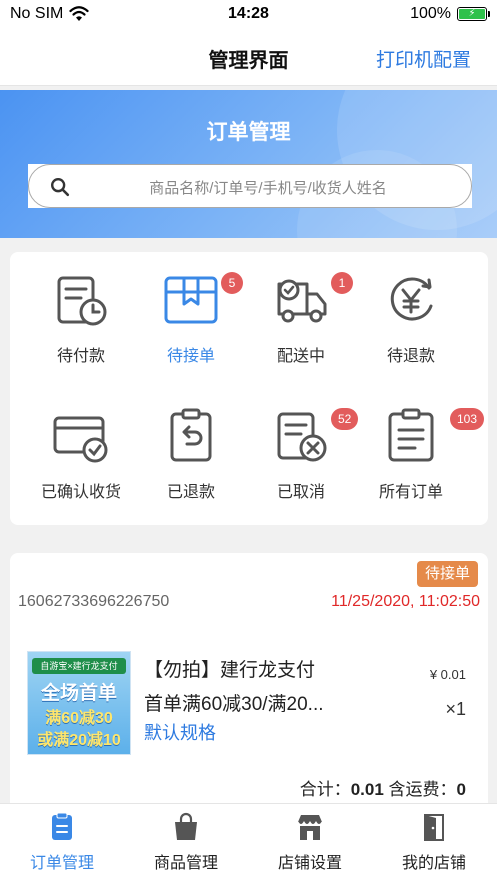 Image resolution: width=497 pixels, height=883 pixels. What do you see at coordinates (342, 283) in the screenshot?
I see `count-badge: 1` at bounding box center [342, 283].